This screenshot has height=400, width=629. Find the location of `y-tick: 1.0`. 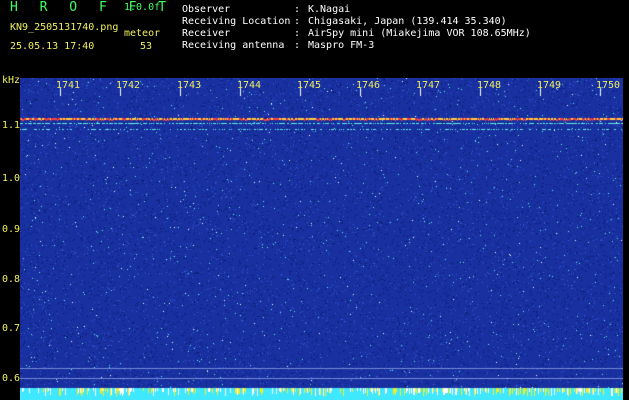

y-tick: 1.0 is located at coordinates (11, 178).